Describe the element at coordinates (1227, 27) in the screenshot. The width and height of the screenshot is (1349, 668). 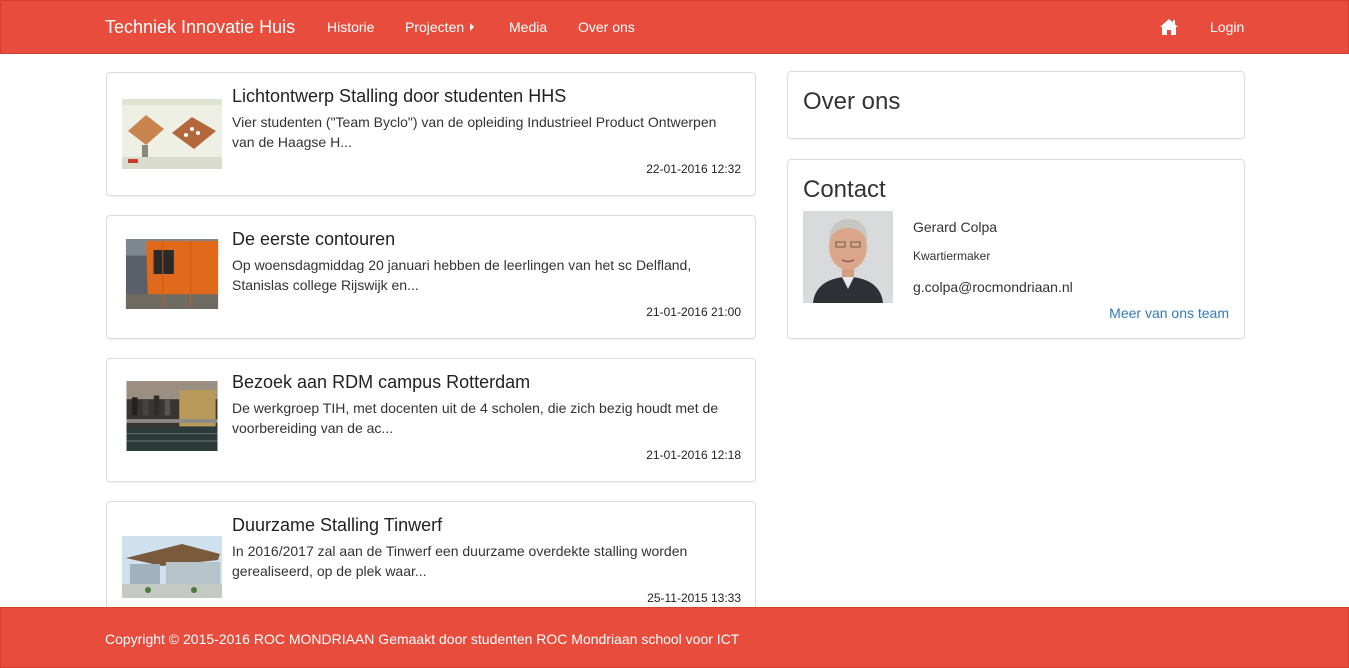
I see `login-link: Login` at that location.